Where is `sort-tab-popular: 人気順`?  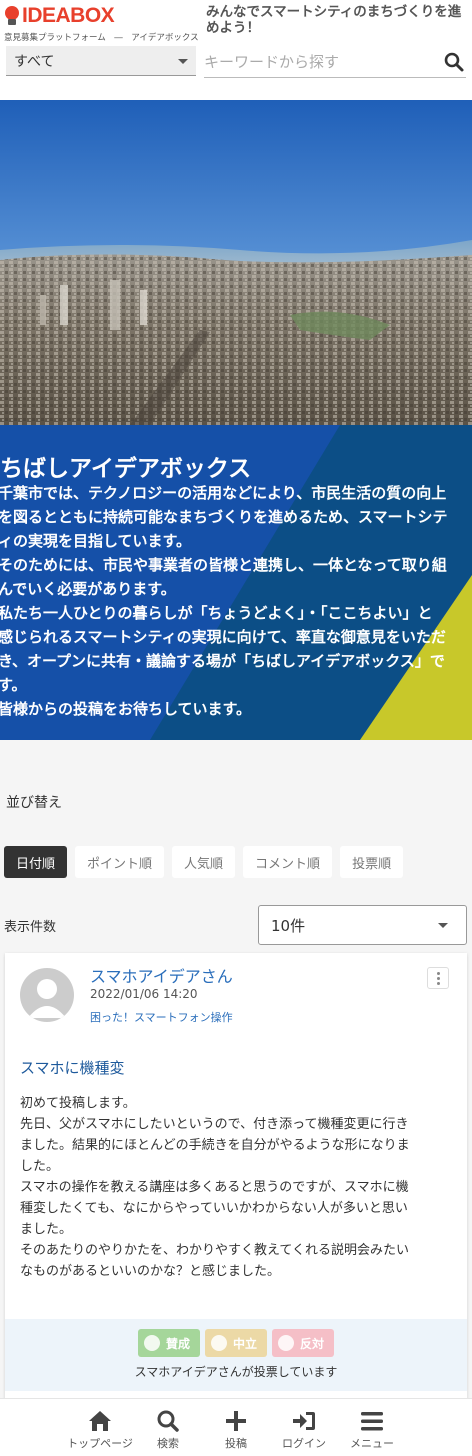
sort-tab-popular: 人気順 is located at coordinates (204, 862).